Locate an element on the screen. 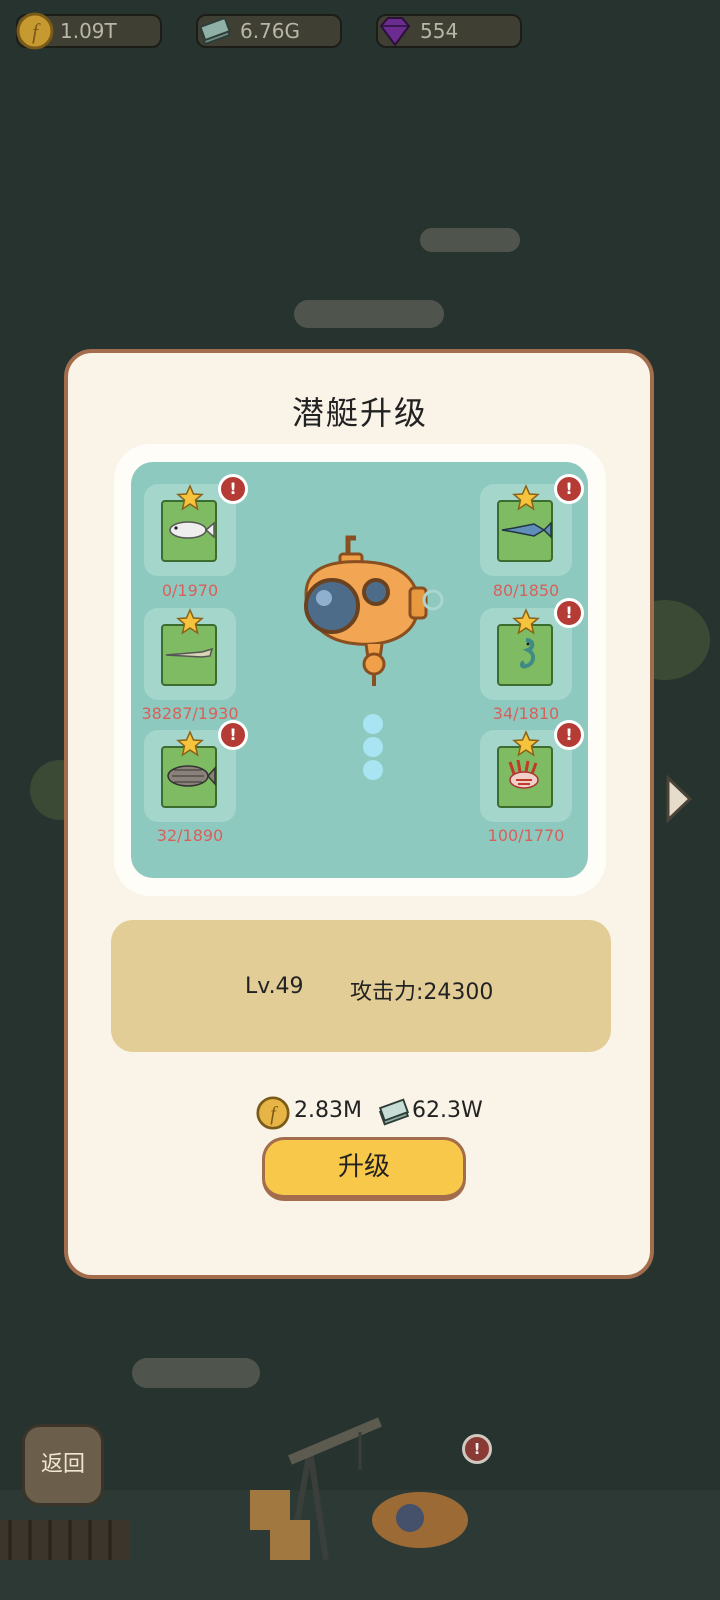  gold-counter: f 1.09T is located at coordinates (89, 31).